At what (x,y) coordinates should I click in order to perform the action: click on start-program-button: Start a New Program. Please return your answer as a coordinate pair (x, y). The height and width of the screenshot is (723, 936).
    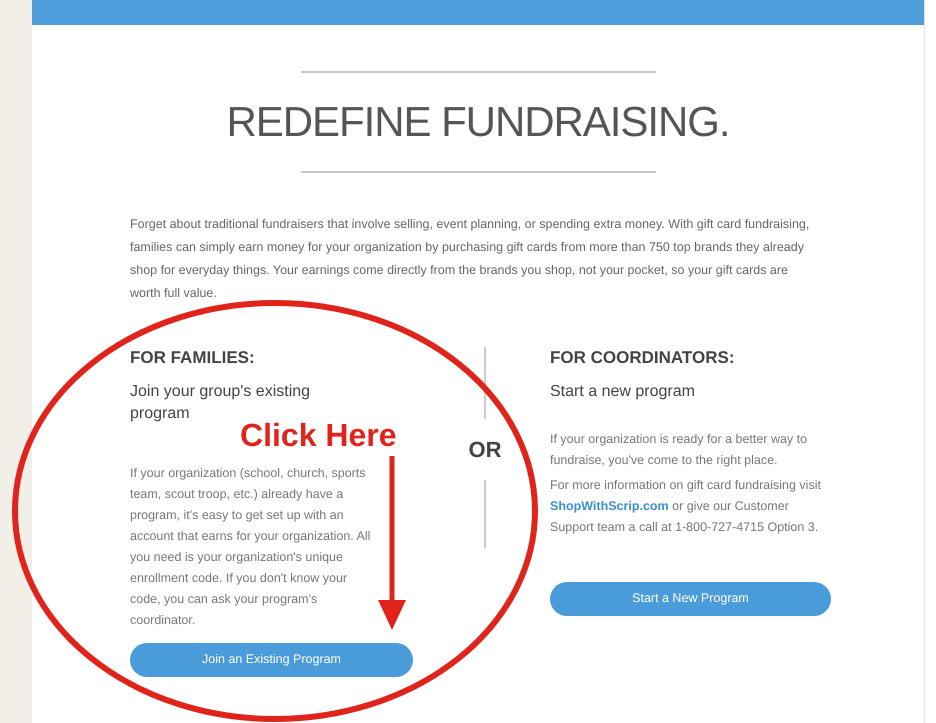
    Looking at the image, I should click on (690, 599).